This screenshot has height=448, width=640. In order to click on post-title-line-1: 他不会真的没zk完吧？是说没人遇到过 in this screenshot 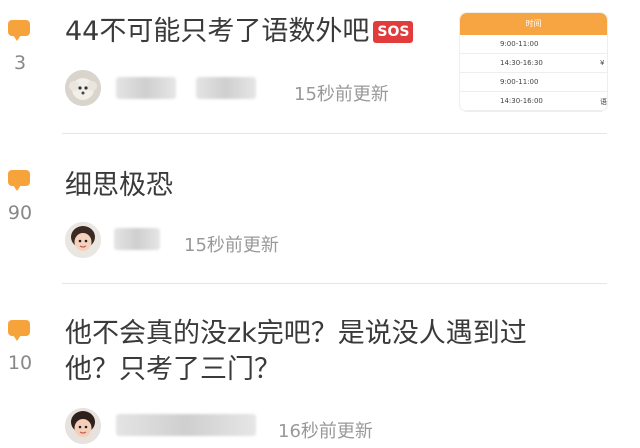, I will do `click(296, 334)`.